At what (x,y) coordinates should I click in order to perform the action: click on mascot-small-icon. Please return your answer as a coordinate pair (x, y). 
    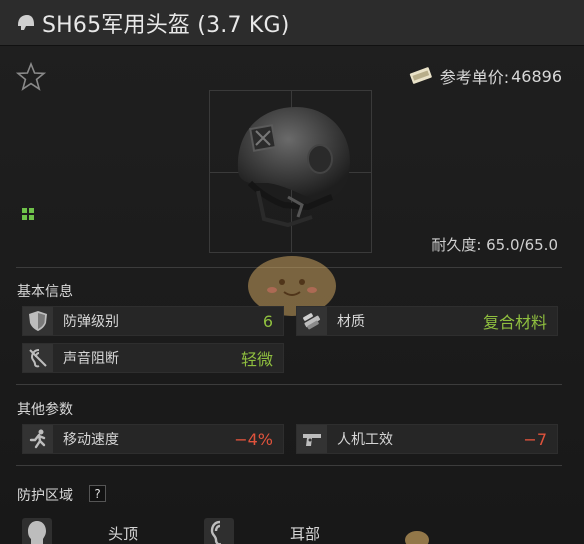
    Looking at the image, I should click on (417, 537).